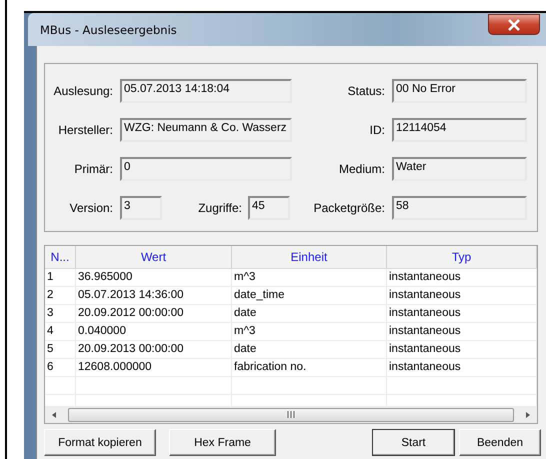 The width and height of the screenshot is (546, 459). I want to click on dialog-button: Beenden, so click(500, 442).